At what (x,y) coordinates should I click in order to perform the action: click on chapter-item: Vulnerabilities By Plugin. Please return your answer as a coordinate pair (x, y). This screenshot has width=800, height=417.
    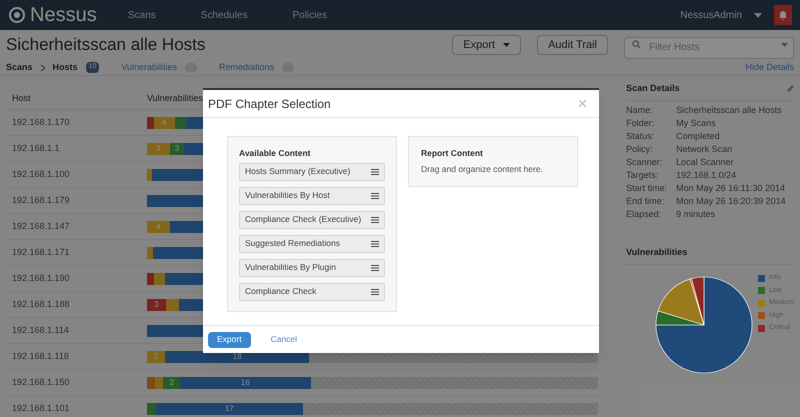
    Looking at the image, I should click on (312, 267).